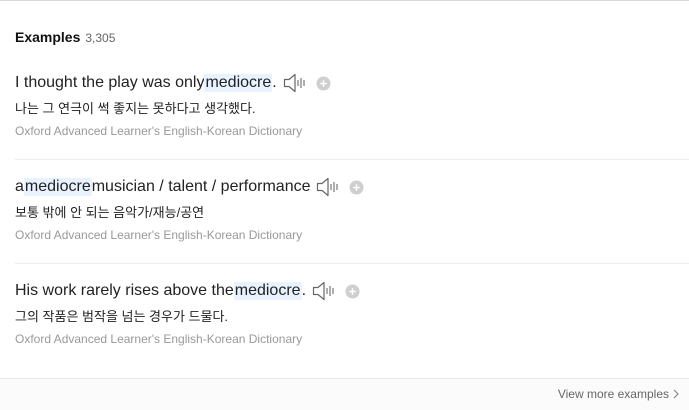 The width and height of the screenshot is (689, 410). What do you see at coordinates (135, 108) in the screenshot?
I see `example-translation: 나는 그 연극이 썩 좋지는 못하다고 생각했다.` at bounding box center [135, 108].